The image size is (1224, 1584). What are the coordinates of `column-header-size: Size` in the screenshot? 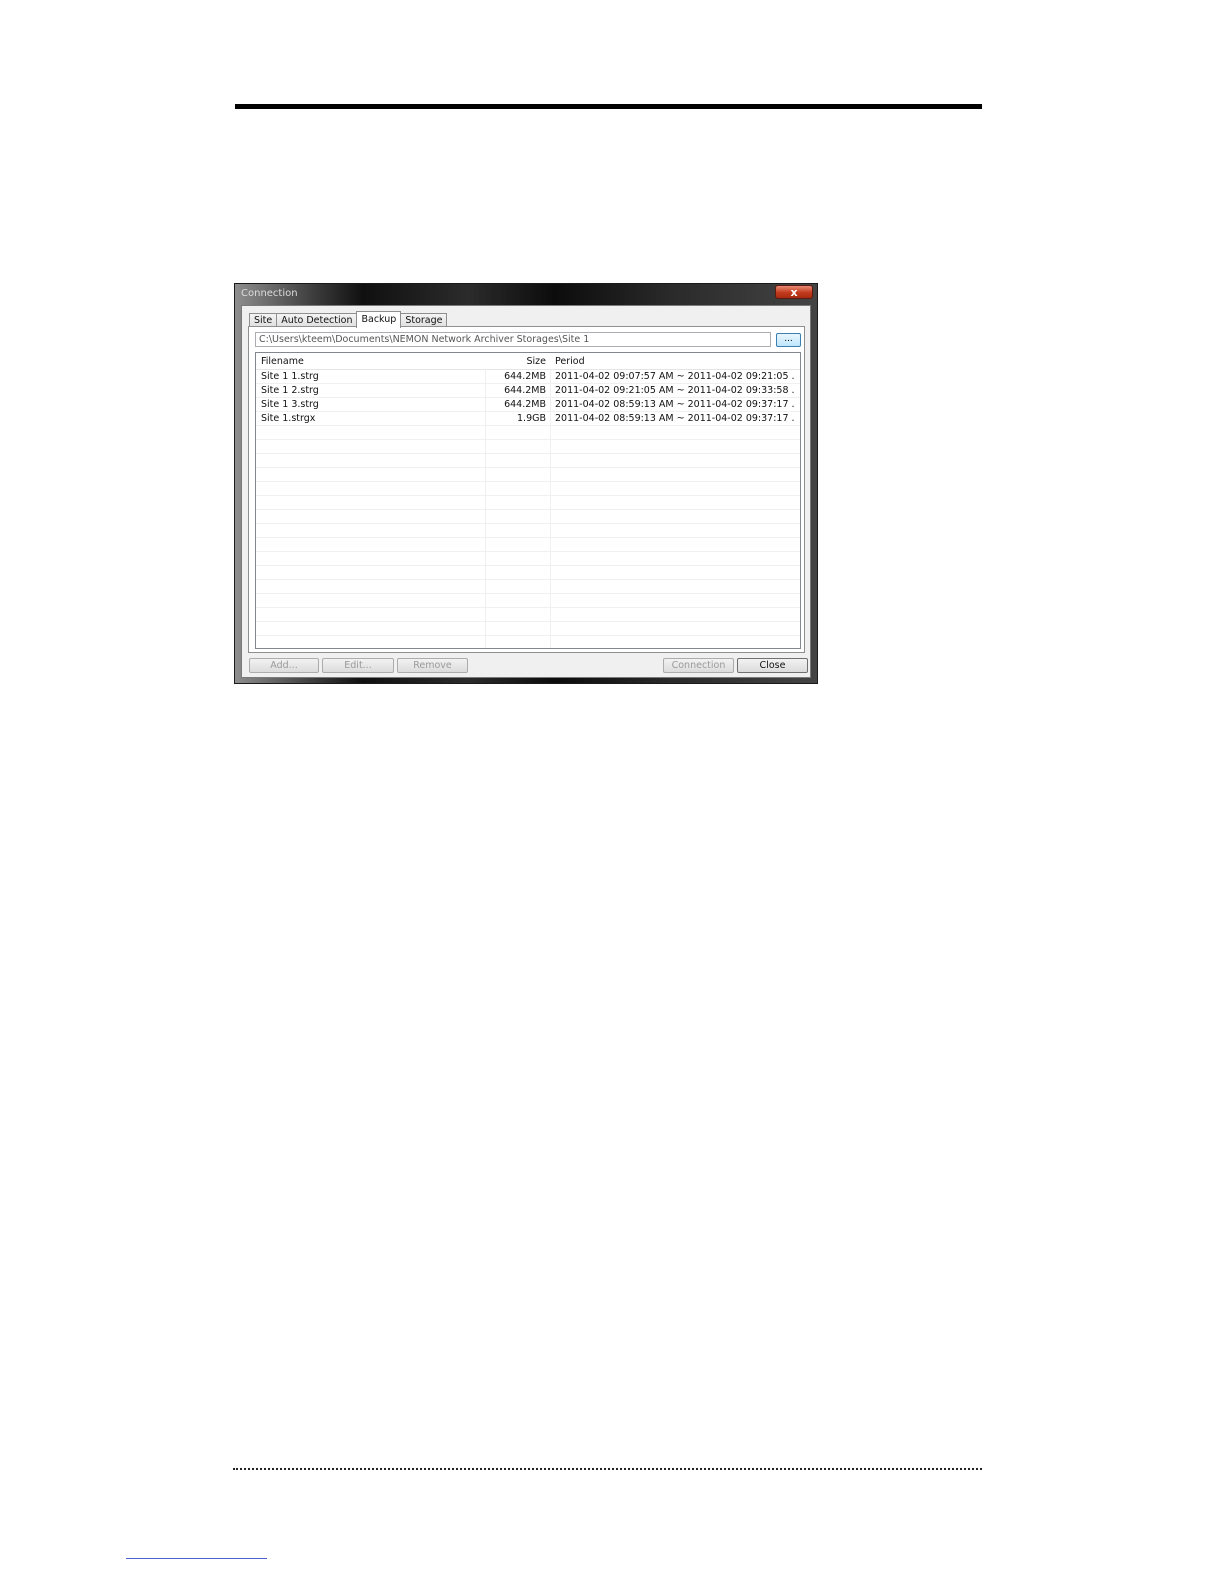 It's located at (516, 361).